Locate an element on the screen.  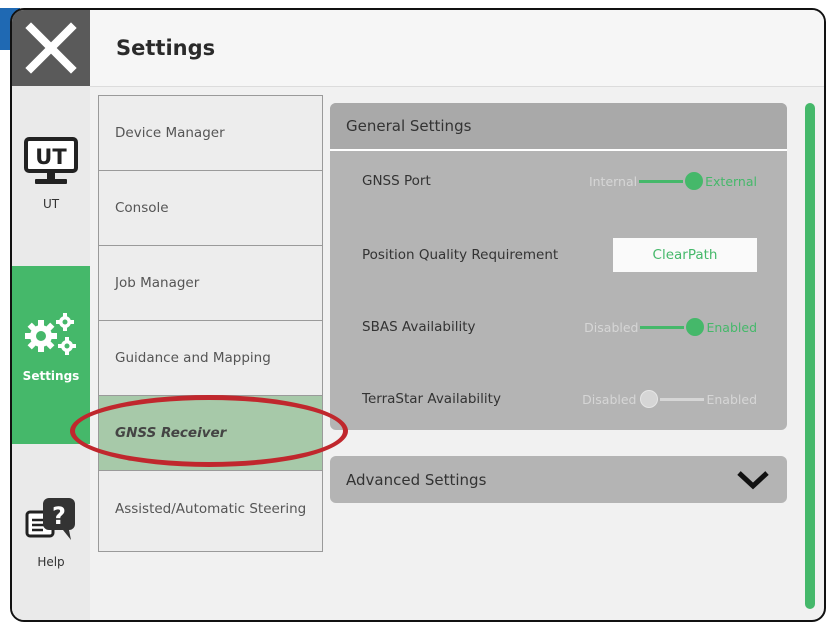
rail-item-help: ? Help is located at coordinates (51, 531).